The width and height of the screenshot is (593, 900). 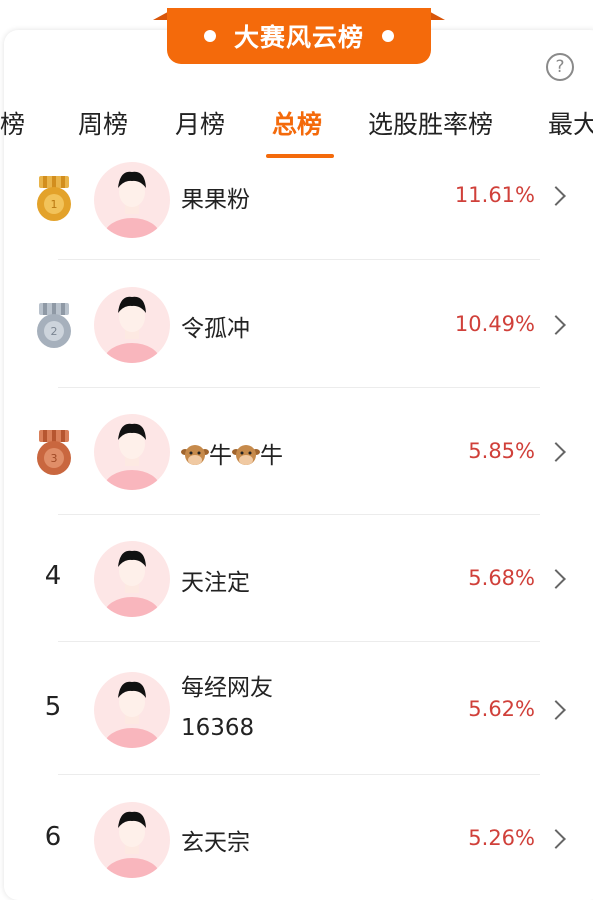 I want to click on leaderboard-row-1: 1 果果粉 11.61%, so click(x=296, y=209).